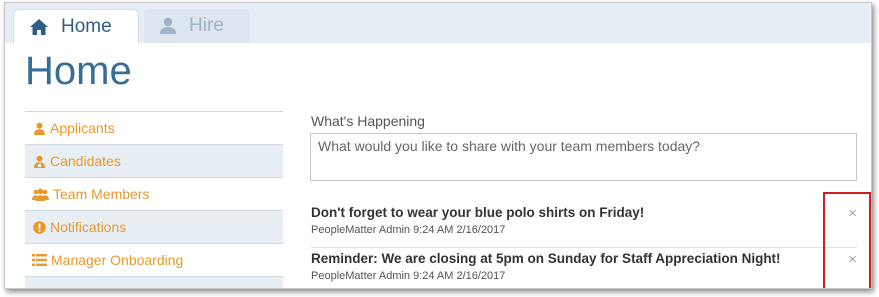 The width and height of the screenshot is (879, 297). Describe the element at coordinates (583, 157) in the screenshot. I see `share-input` at that location.